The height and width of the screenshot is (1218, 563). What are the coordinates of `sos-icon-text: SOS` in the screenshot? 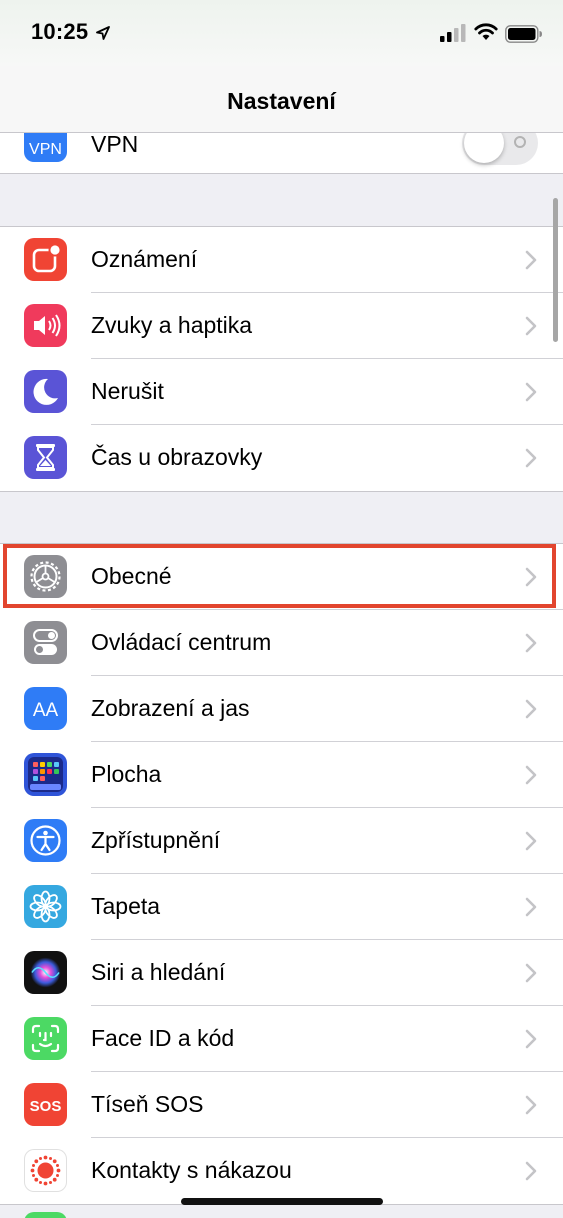 It's located at (46, 1106).